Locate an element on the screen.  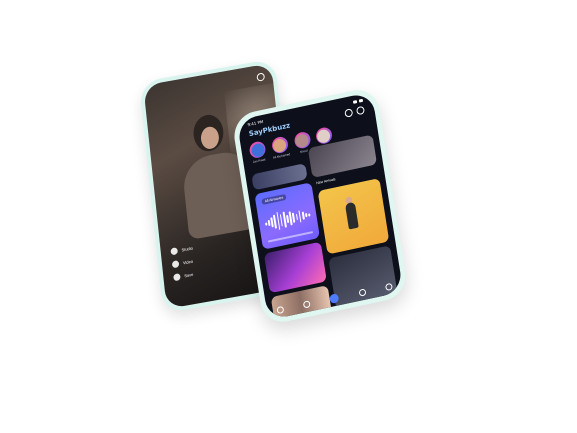
story-item: Ali Mohamed is located at coordinates (280, 147).